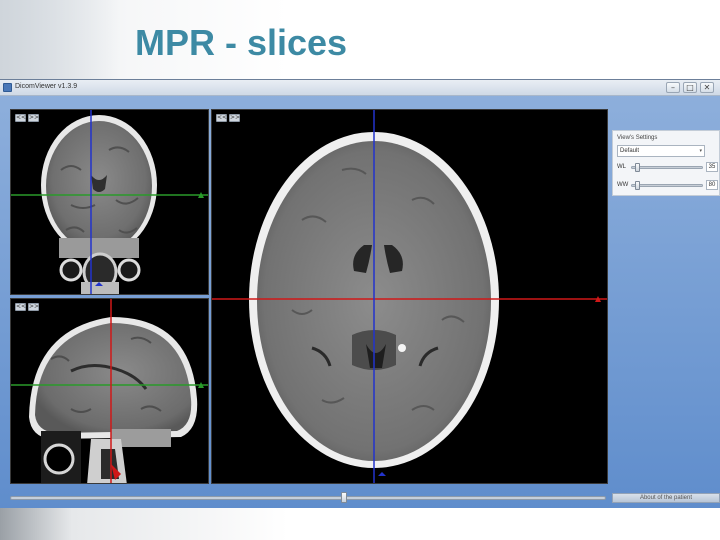  Describe the element at coordinates (308, 497) in the screenshot. I see `slice-scrollbar` at that location.